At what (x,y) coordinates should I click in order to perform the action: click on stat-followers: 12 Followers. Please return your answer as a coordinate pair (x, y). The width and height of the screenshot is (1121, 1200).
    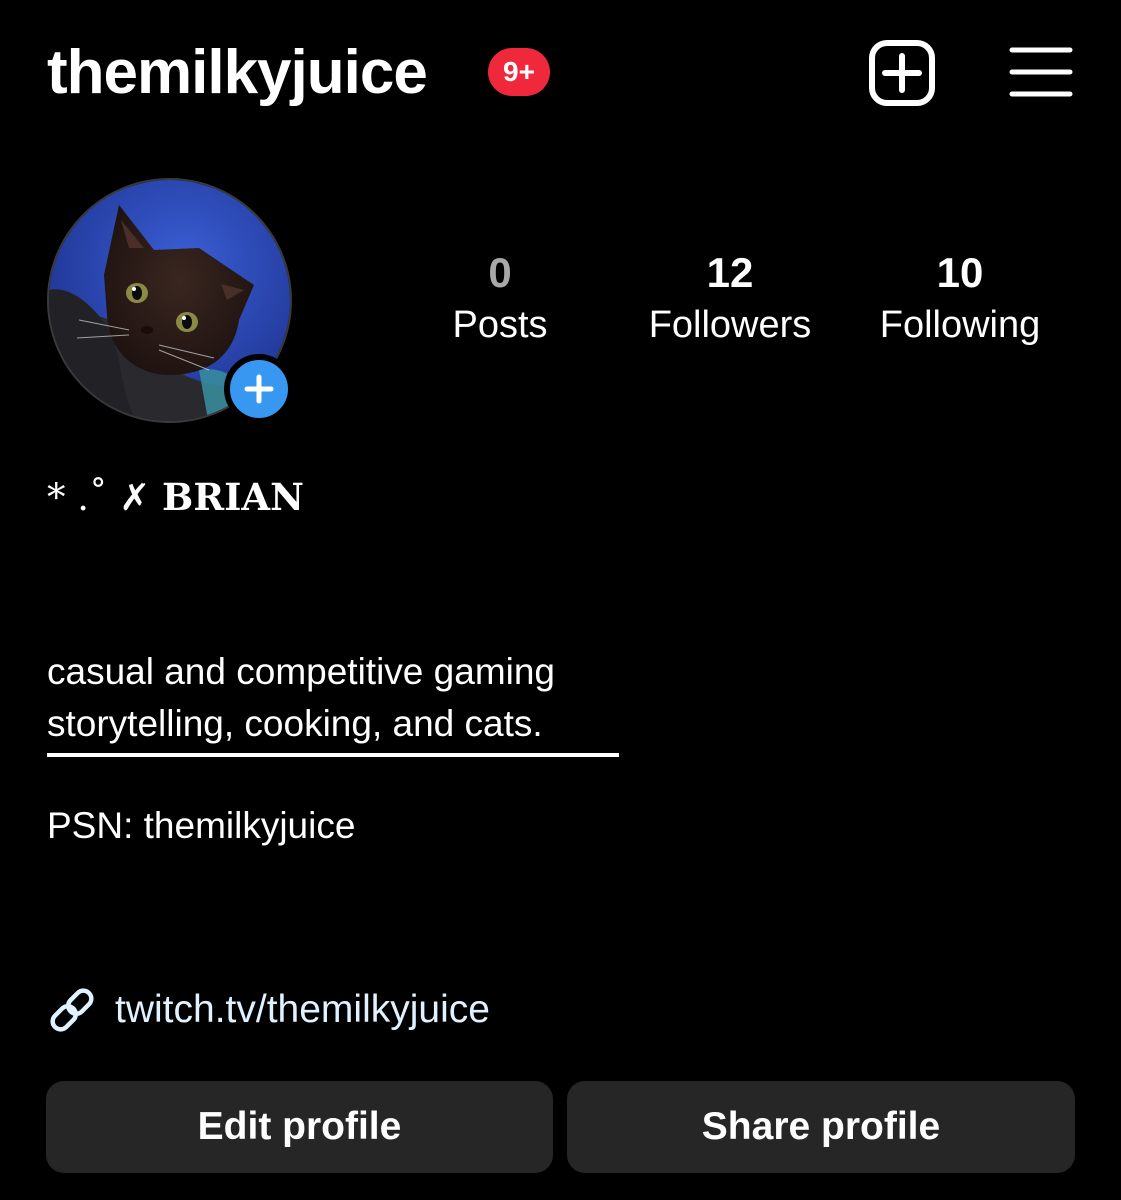
    Looking at the image, I should click on (730, 302).